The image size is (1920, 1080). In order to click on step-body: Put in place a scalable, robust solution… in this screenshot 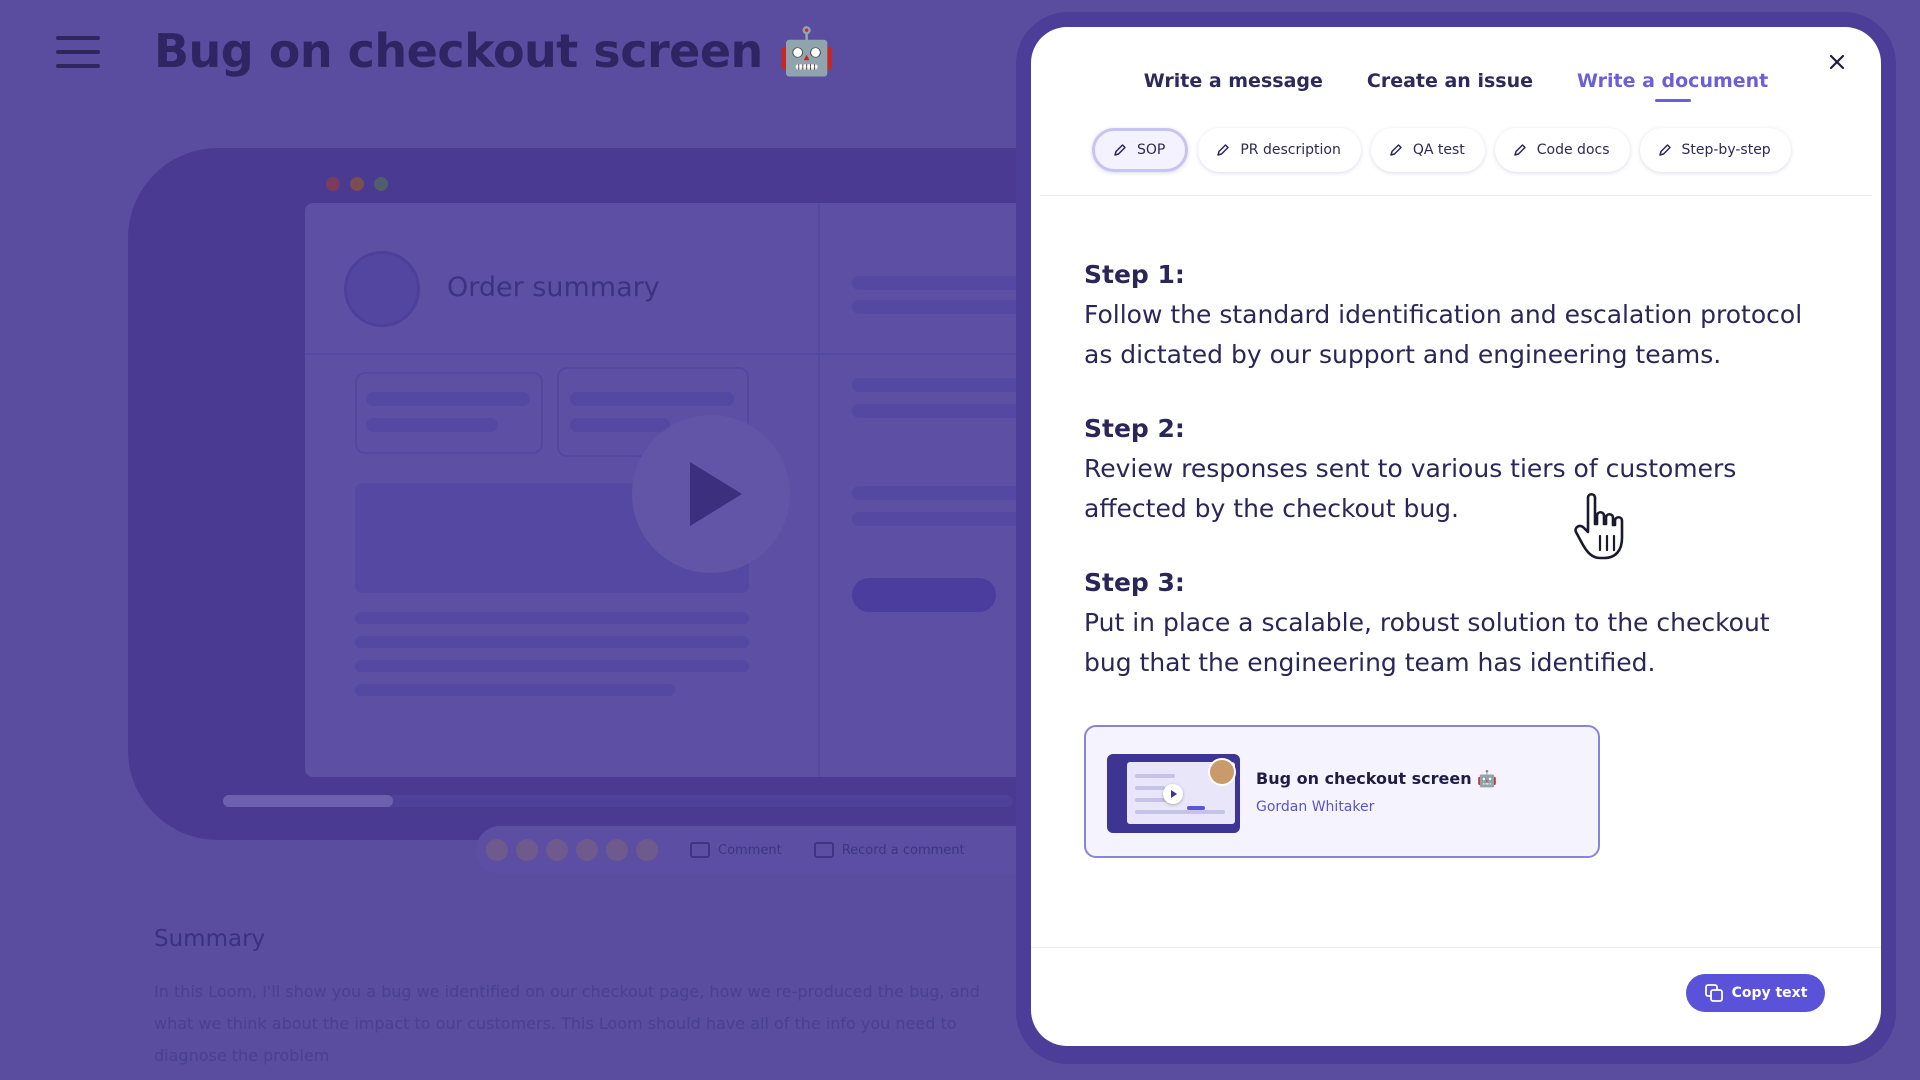, I will do `click(1427, 642)`.